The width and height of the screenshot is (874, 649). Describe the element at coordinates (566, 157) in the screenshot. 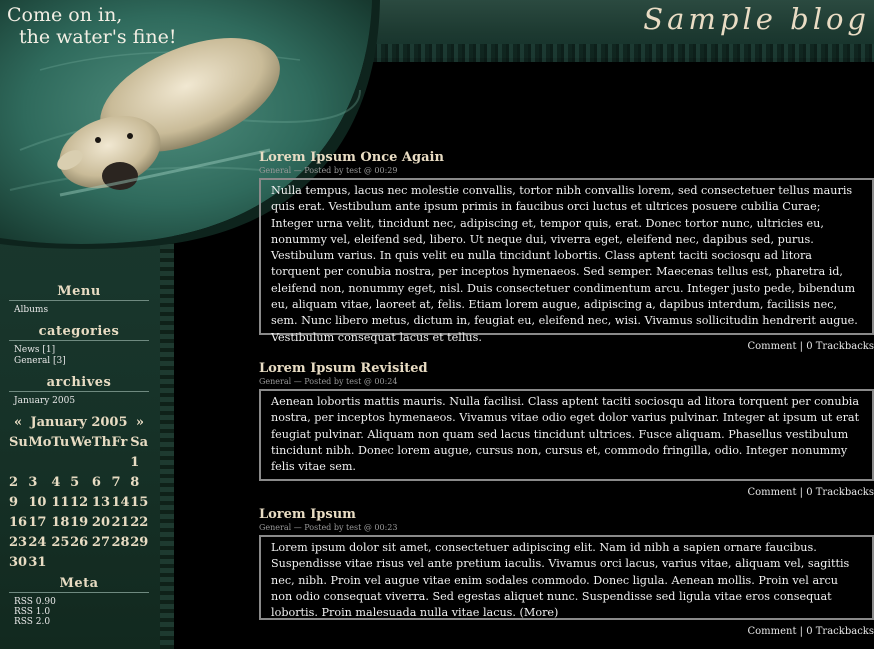

I see `post-title: Lorem Ipsum Once Again` at that location.